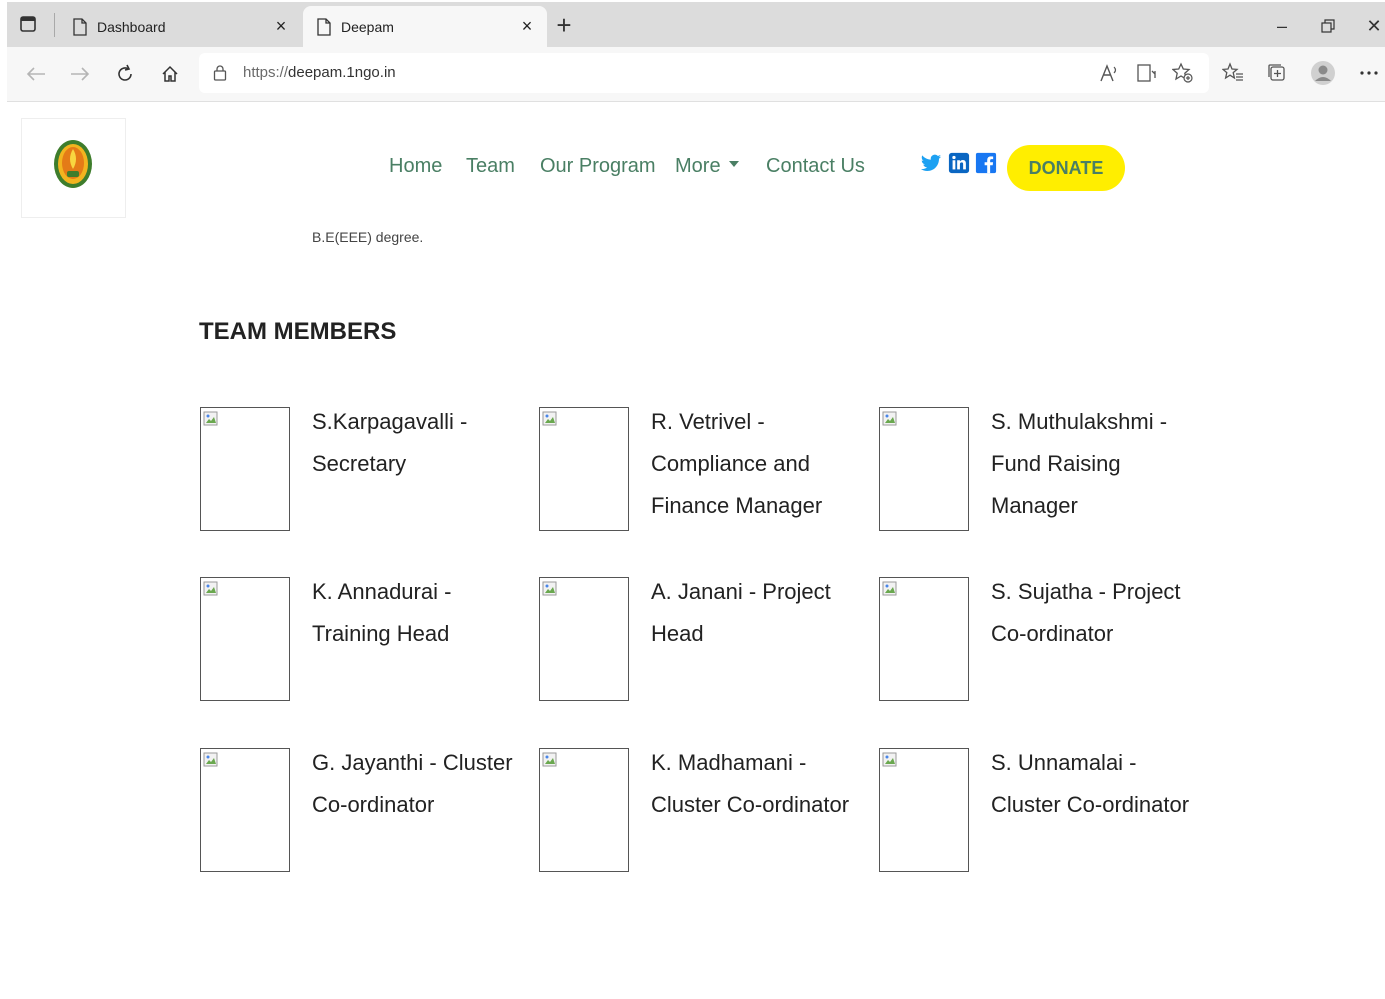  What do you see at coordinates (698, 166) in the screenshot?
I see `nav-more-label: More` at bounding box center [698, 166].